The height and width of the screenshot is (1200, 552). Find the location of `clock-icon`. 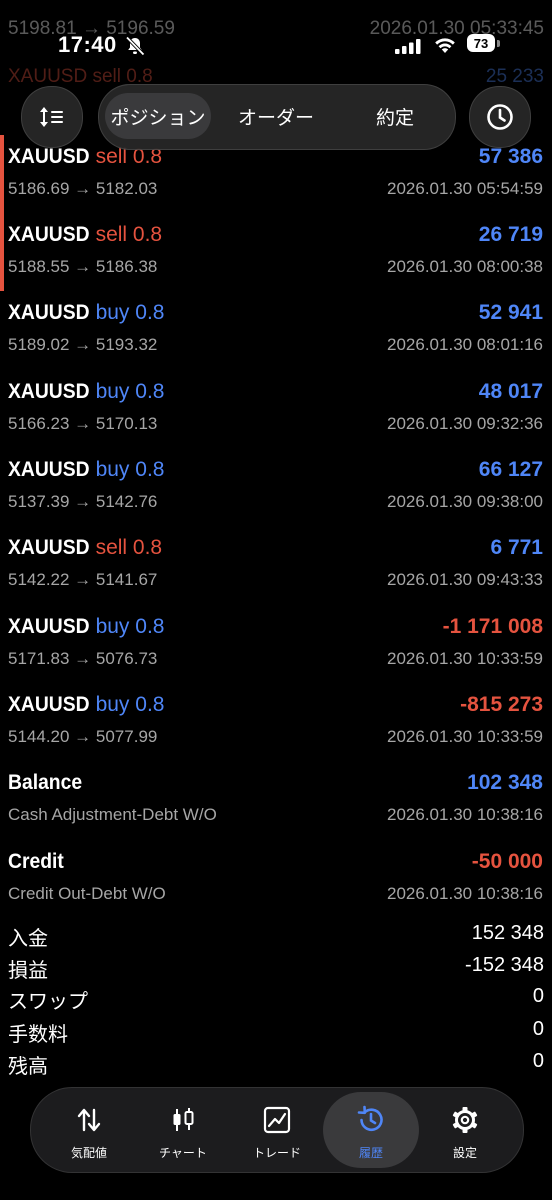

clock-icon is located at coordinates (500, 117).